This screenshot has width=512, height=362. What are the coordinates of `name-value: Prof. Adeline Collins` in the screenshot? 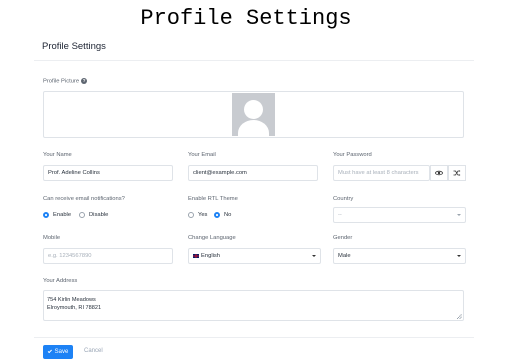 It's located at (74, 173).